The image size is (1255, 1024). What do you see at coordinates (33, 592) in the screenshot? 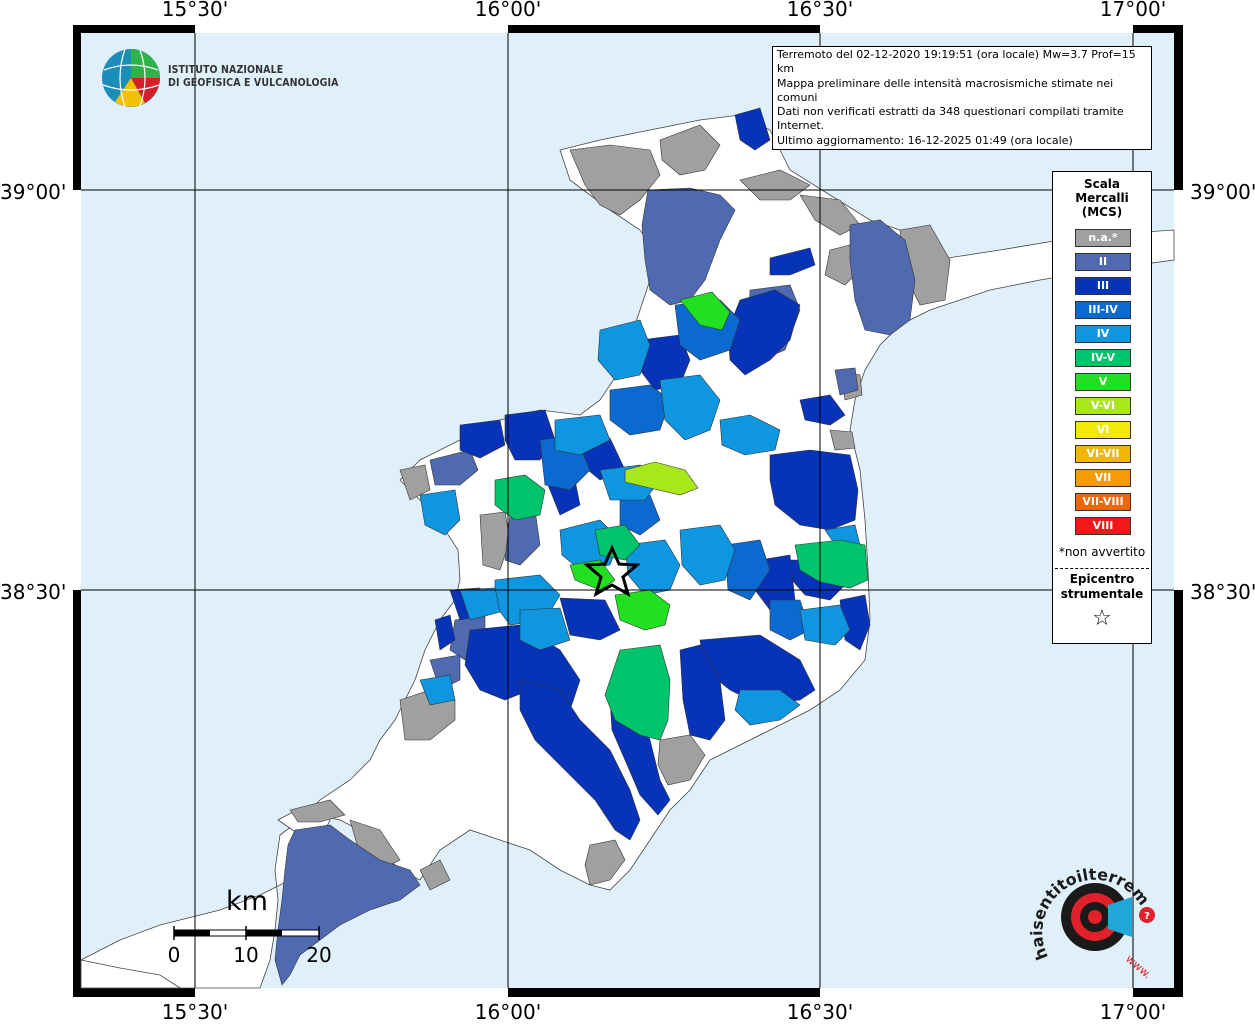
I see `lat-label-left-2: 38°30'` at bounding box center [33, 592].